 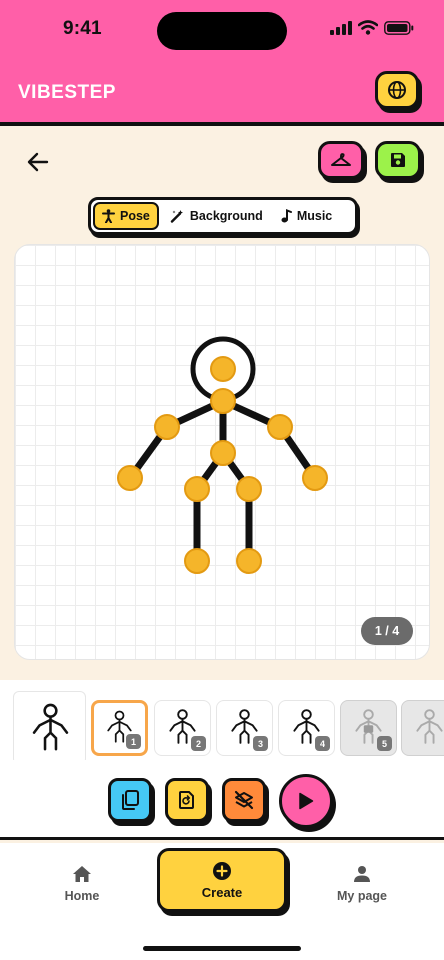 I want to click on tab-pose-label: Pose, so click(x=135, y=216).